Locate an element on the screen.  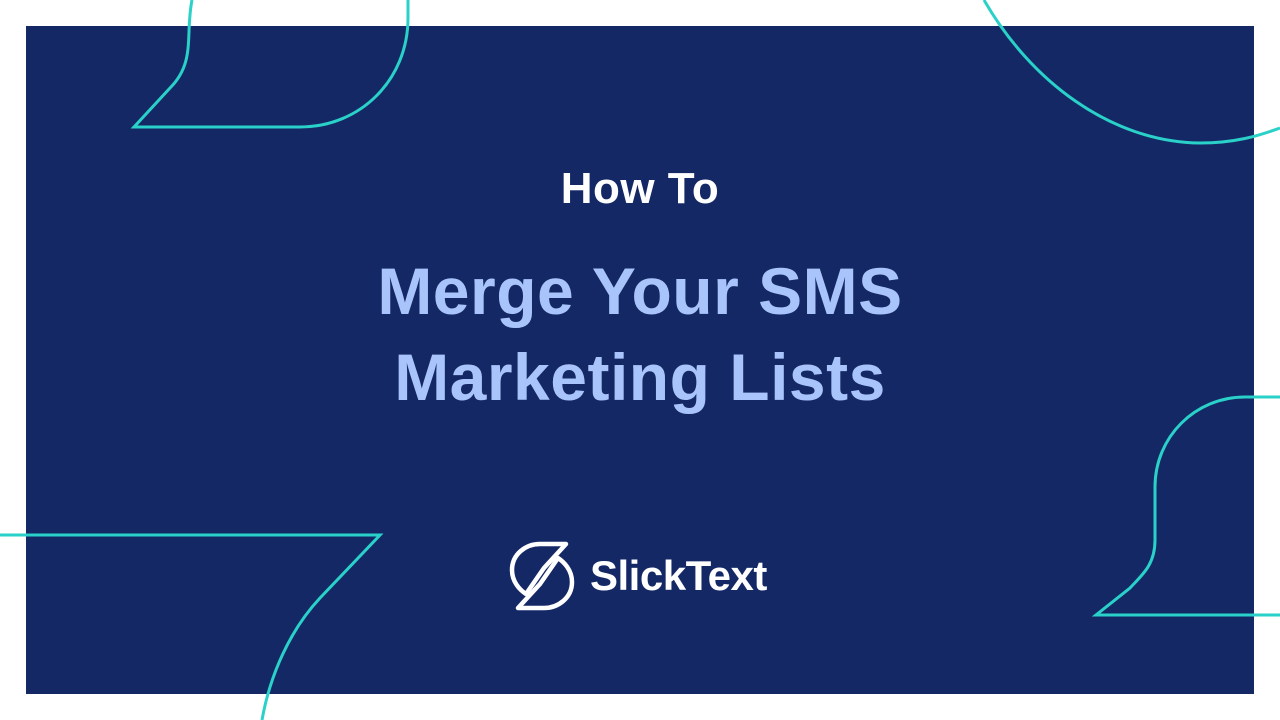
brand-lockup: SlickText is located at coordinates (636, 576).